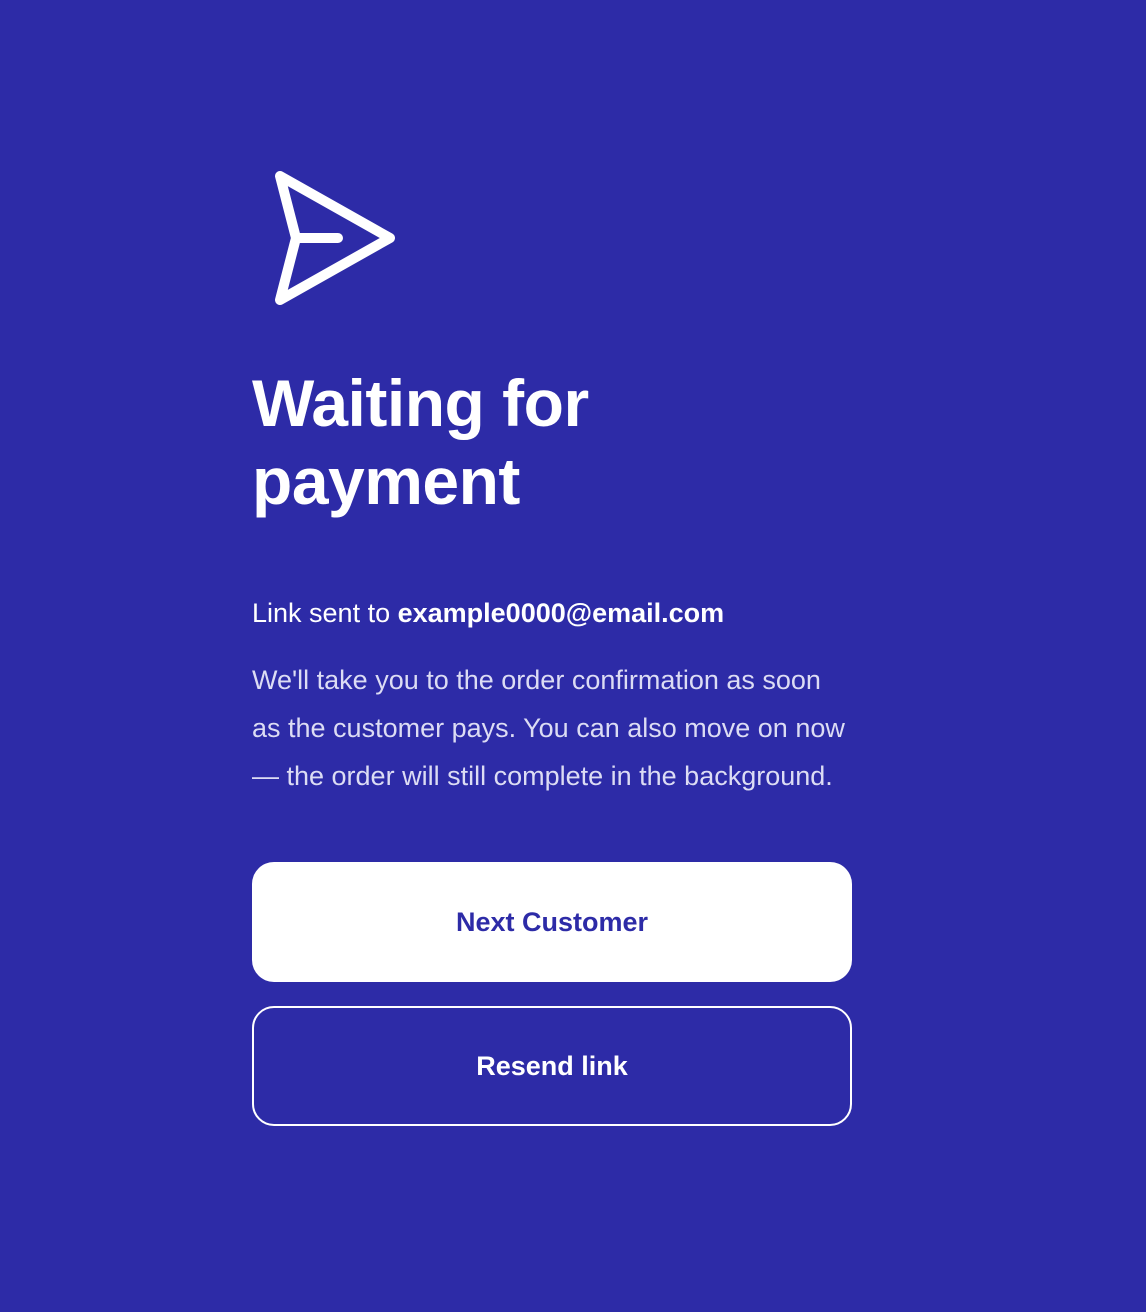 Image resolution: width=1146 pixels, height=1312 pixels. Describe the element at coordinates (552, 442) in the screenshot. I see `page-title: Waiting for payment` at that location.